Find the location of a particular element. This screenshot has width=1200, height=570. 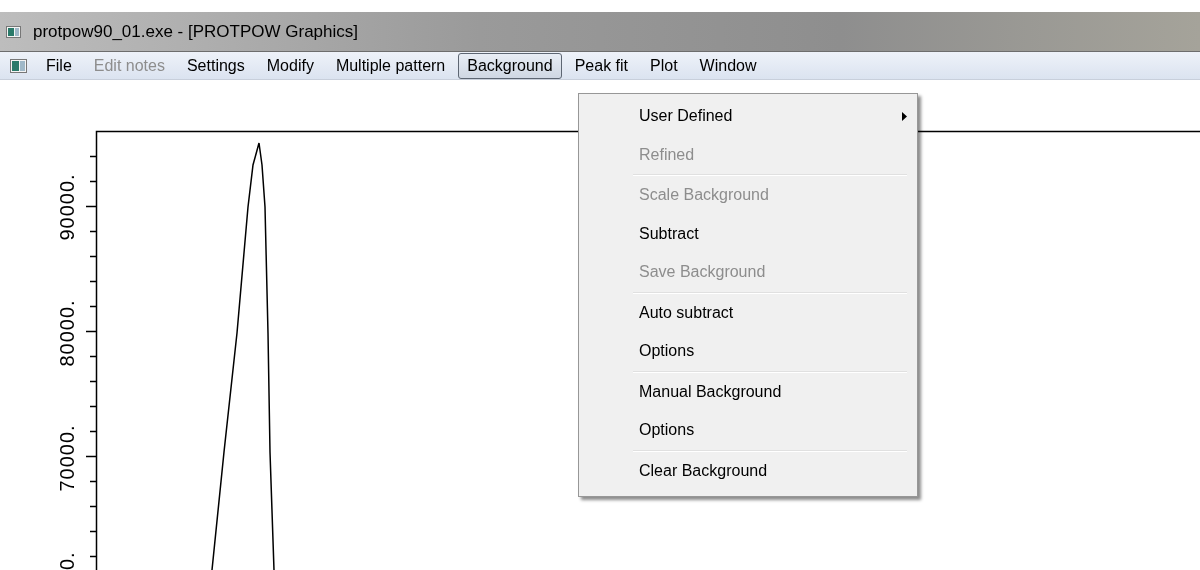

menu-item: Modify is located at coordinates (290, 65).